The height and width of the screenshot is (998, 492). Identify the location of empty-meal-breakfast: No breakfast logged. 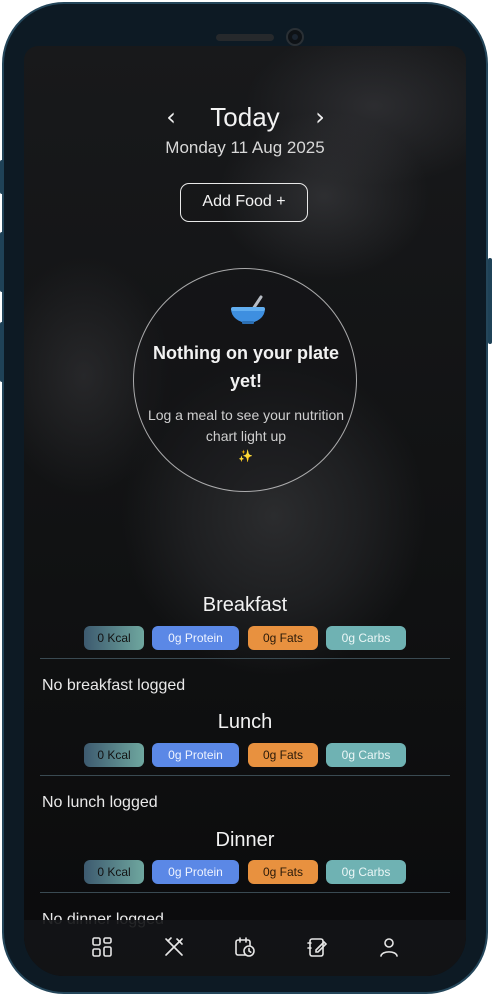
(114, 685).